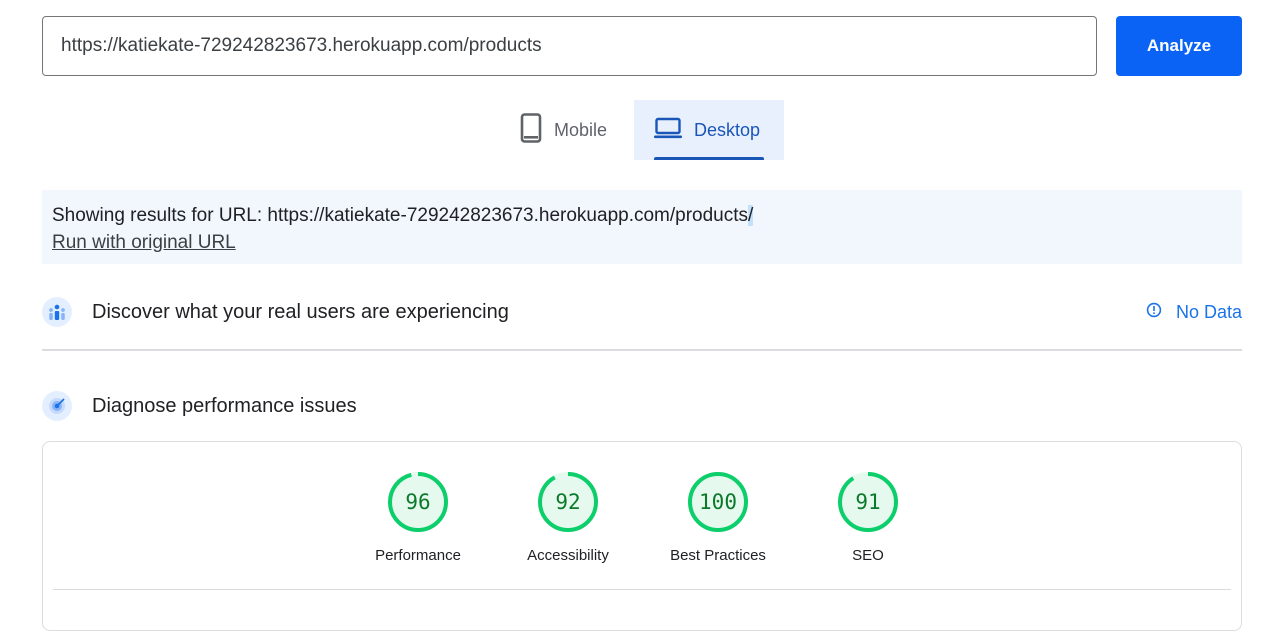 This screenshot has width=1281, height=631. I want to click on diagnose-icon, so click(57, 406).